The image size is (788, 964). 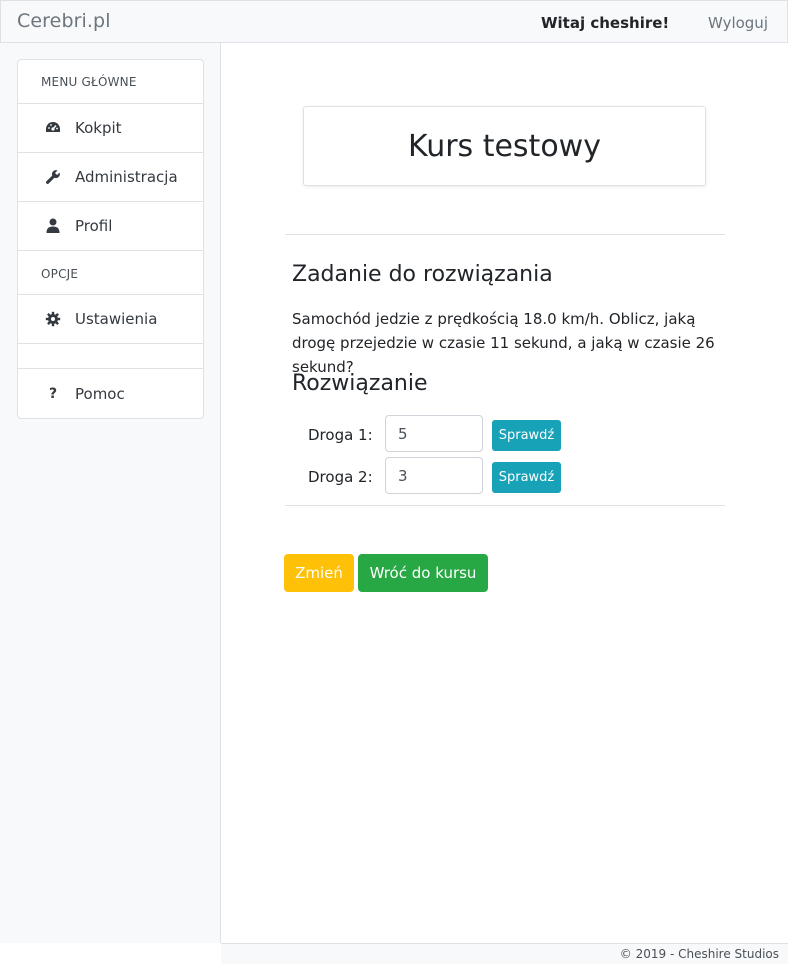 What do you see at coordinates (394, 21) in the screenshot?
I see `top-navbar: Cerebri.pl Witaj cheshire! Wyloguj` at bounding box center [394, 21].